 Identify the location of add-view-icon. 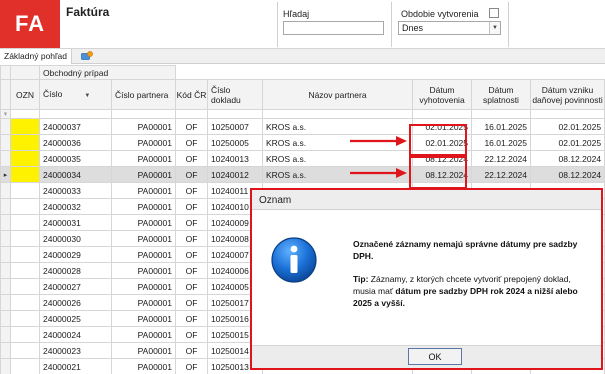
(87, 56).